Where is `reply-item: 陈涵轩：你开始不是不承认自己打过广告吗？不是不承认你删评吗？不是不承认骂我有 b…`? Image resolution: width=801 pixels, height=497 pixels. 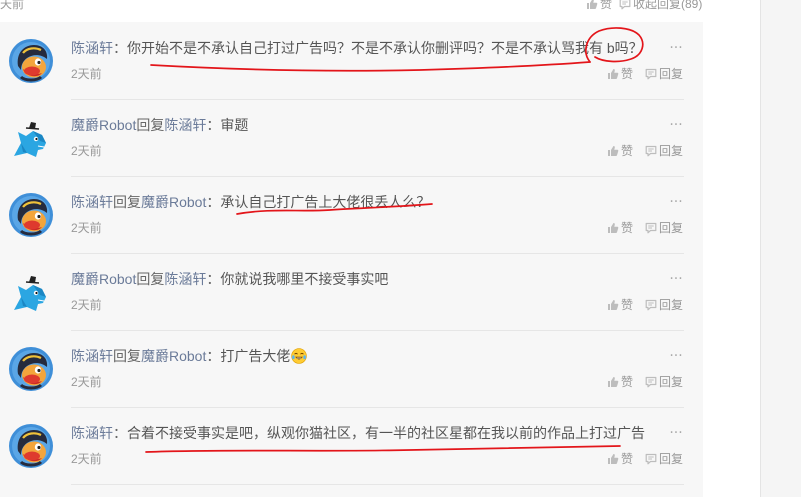 reply-item: 陈涵轩：你开始不是不承认自己打过广告吗？不是不承认你删评吗？不是不承认骂我有 b… is located at coordinates (351, 61).